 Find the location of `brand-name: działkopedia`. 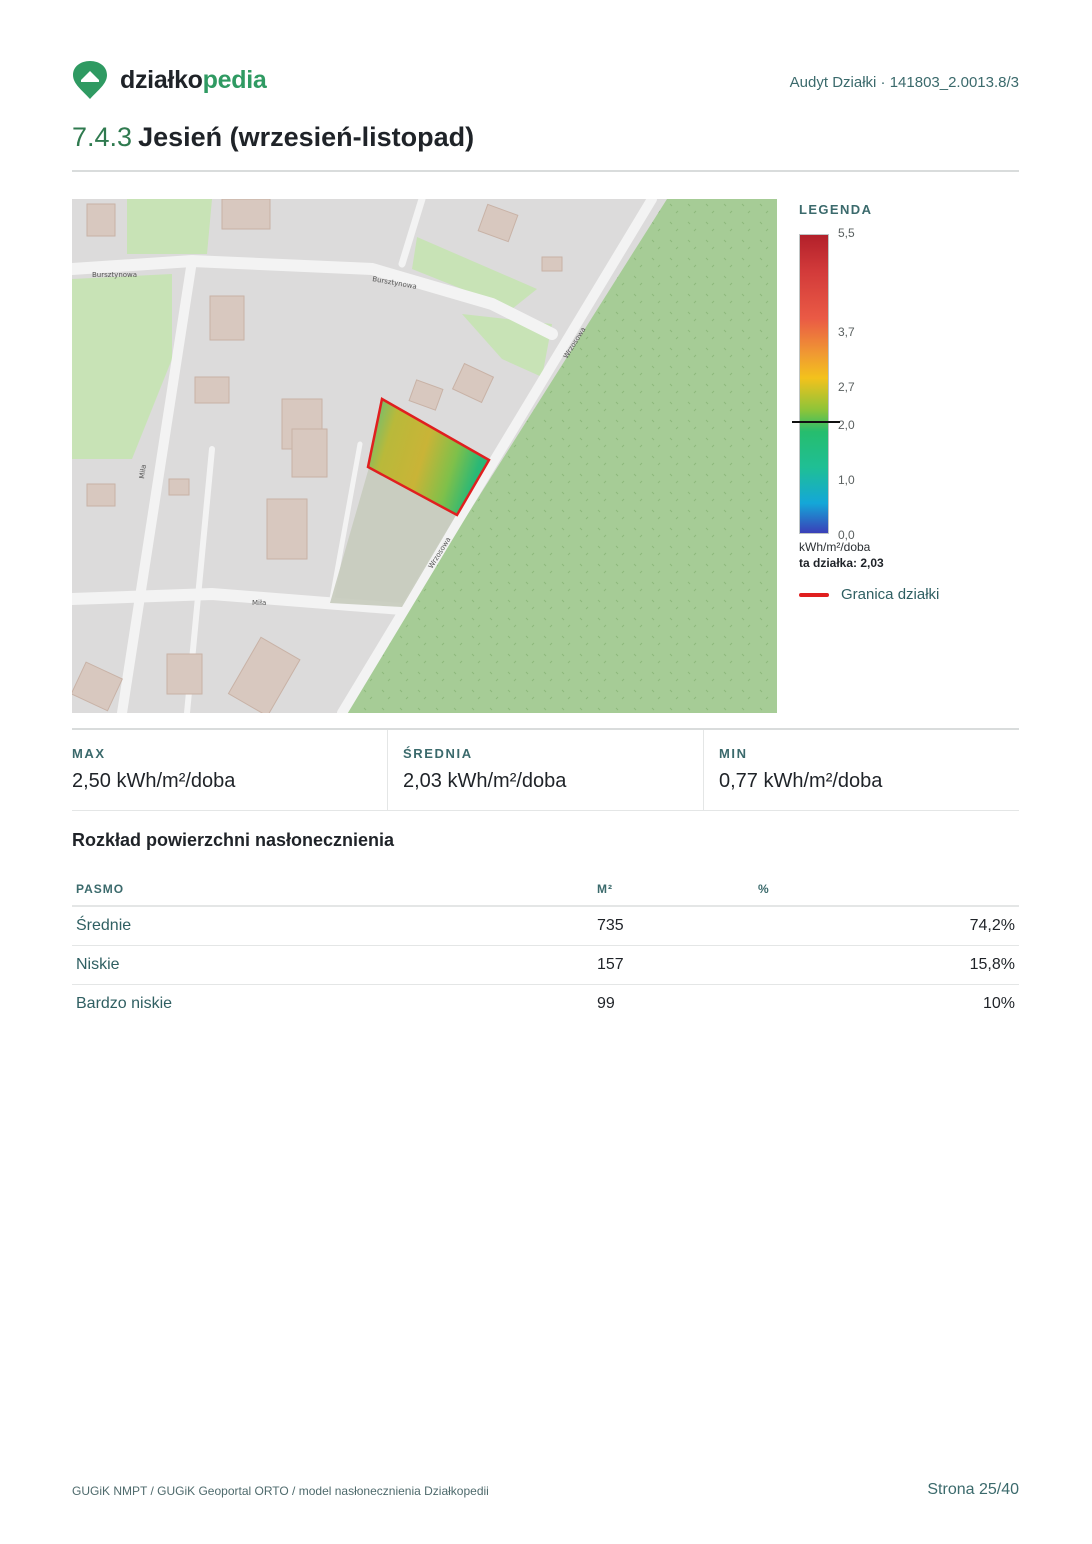

brand-name: działkopedia is located at coordinates (193, 80).